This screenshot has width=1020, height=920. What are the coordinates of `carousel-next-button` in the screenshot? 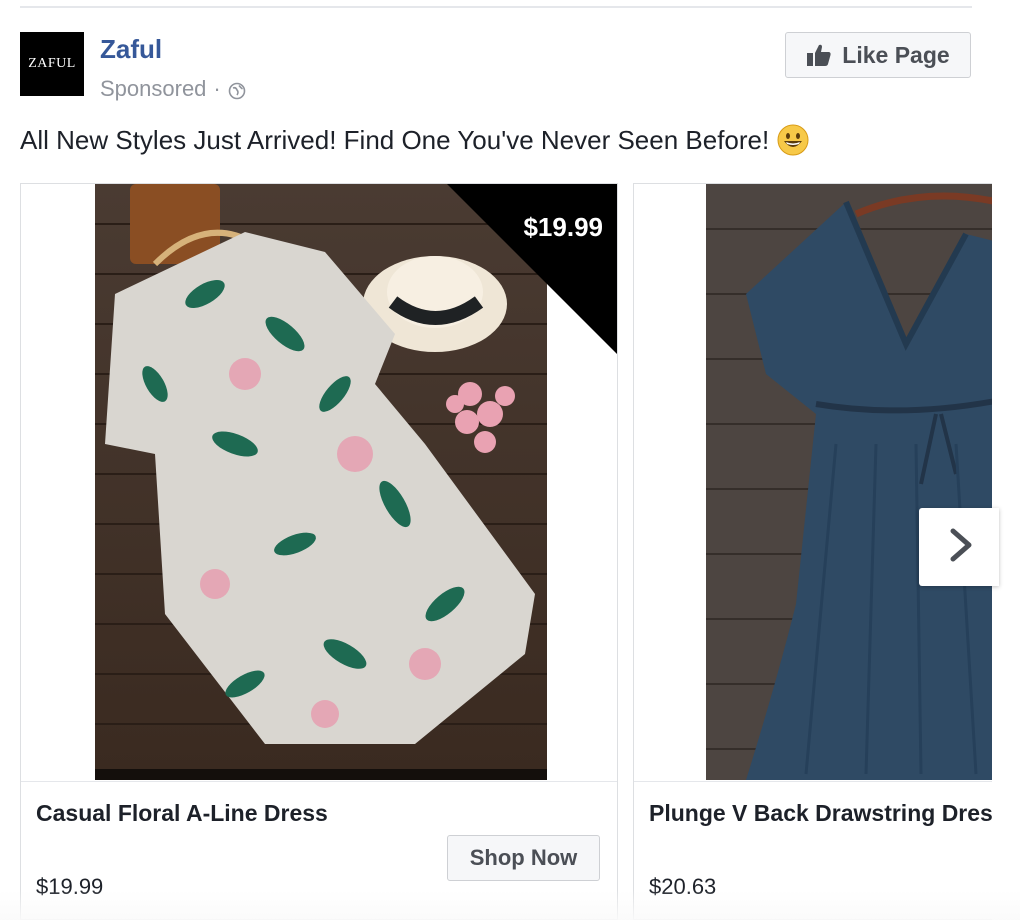 It's located at (959, 547).